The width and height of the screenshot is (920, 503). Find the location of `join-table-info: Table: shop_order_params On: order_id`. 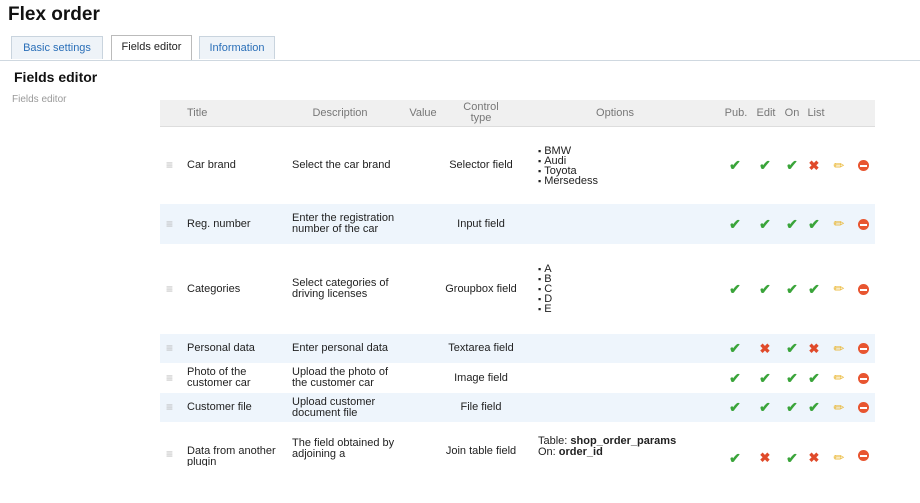

join-table-info: Table: shop_order_params On: order_id is located at coordinates (607, 447).